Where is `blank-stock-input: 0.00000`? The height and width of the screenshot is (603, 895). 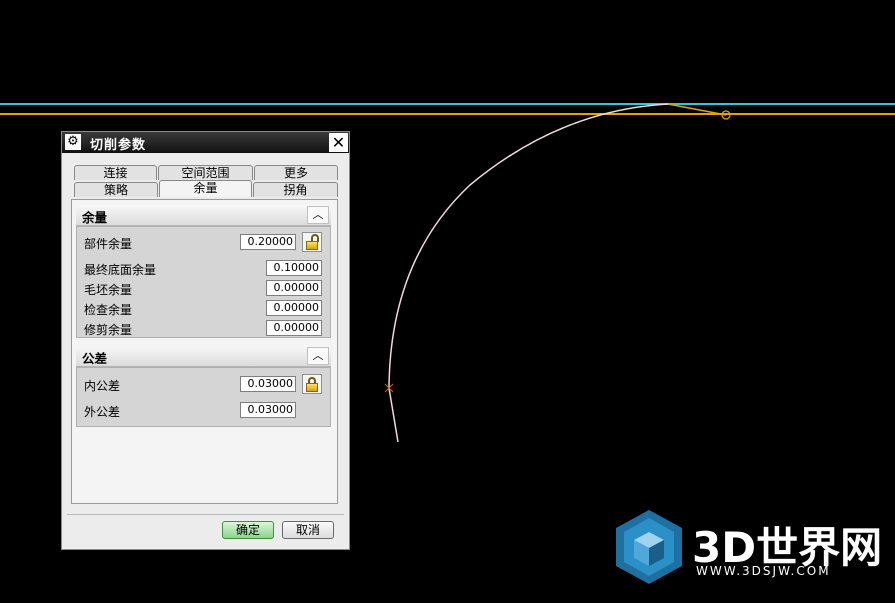
blank-stock-input: 0.00000 is located at coordinates (294, 288).